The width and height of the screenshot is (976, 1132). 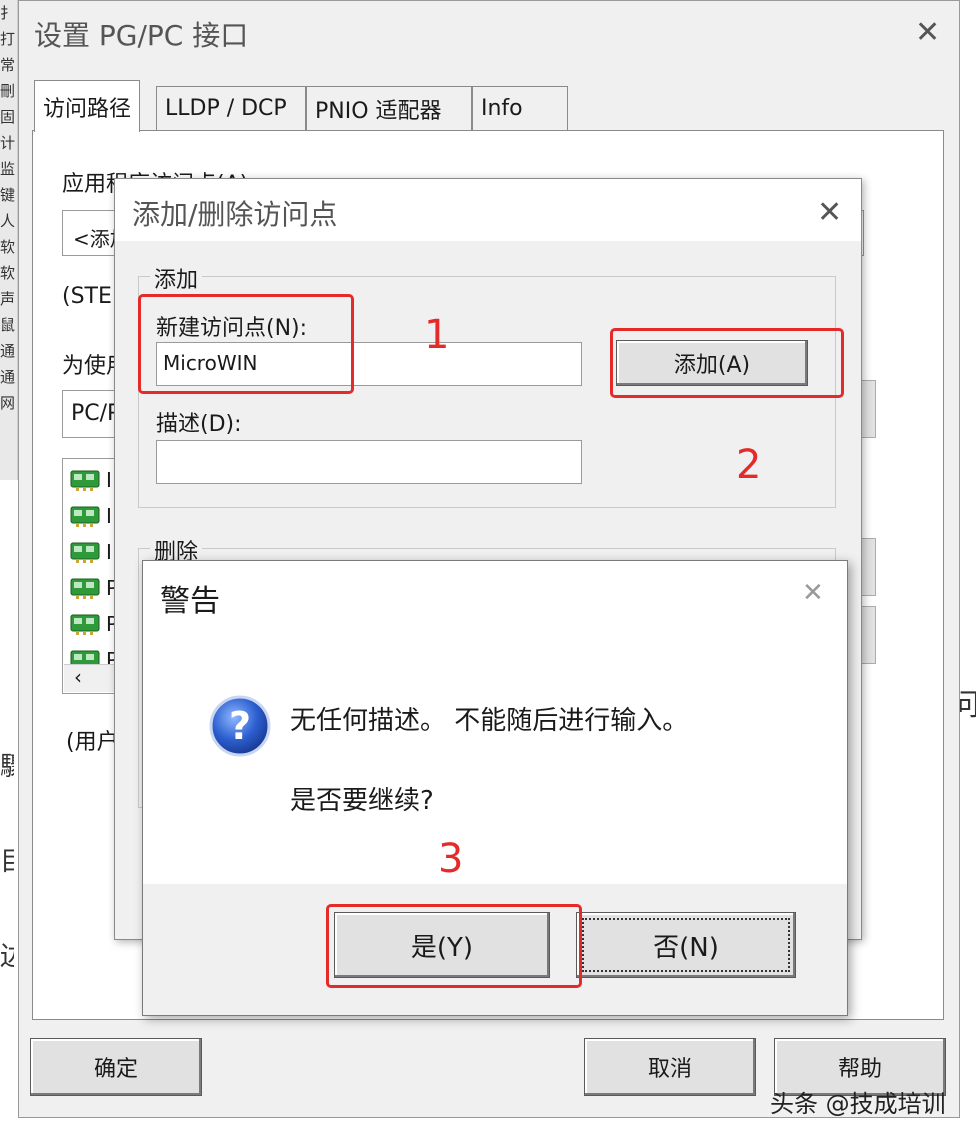 I want to click on background-left-char: 计, so click(x=8, y=143).